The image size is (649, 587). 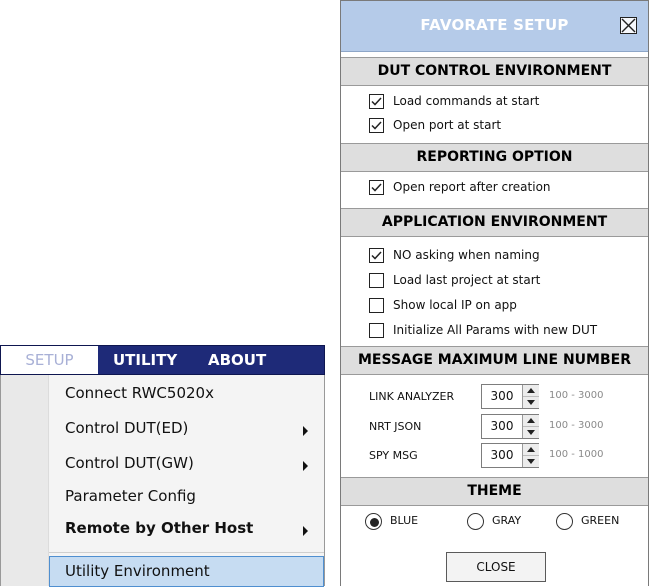 I want to click on menu-item-label: Utility Environment, so click(x=137, y=571).